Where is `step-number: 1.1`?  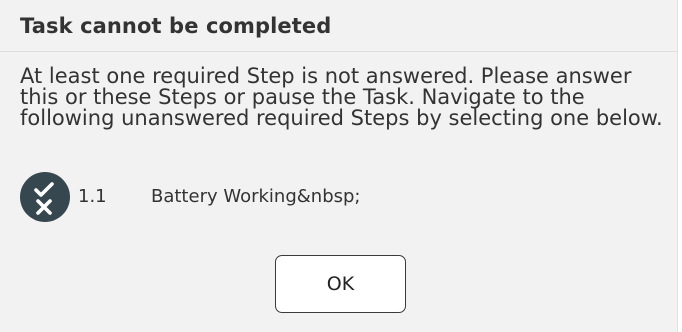
step-number: 1.1 is located at coordinates (92, 196).